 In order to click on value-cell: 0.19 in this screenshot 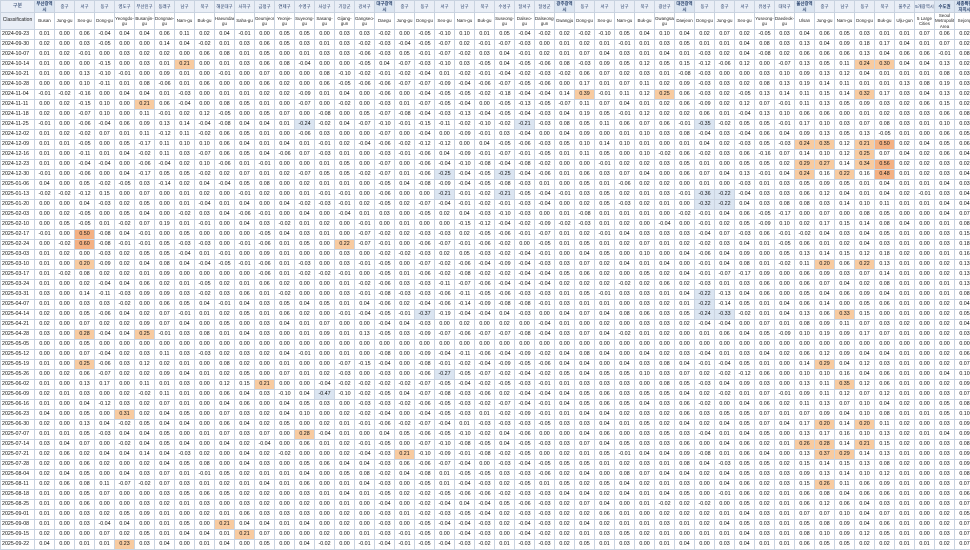, I will do `click(945, 85)`.